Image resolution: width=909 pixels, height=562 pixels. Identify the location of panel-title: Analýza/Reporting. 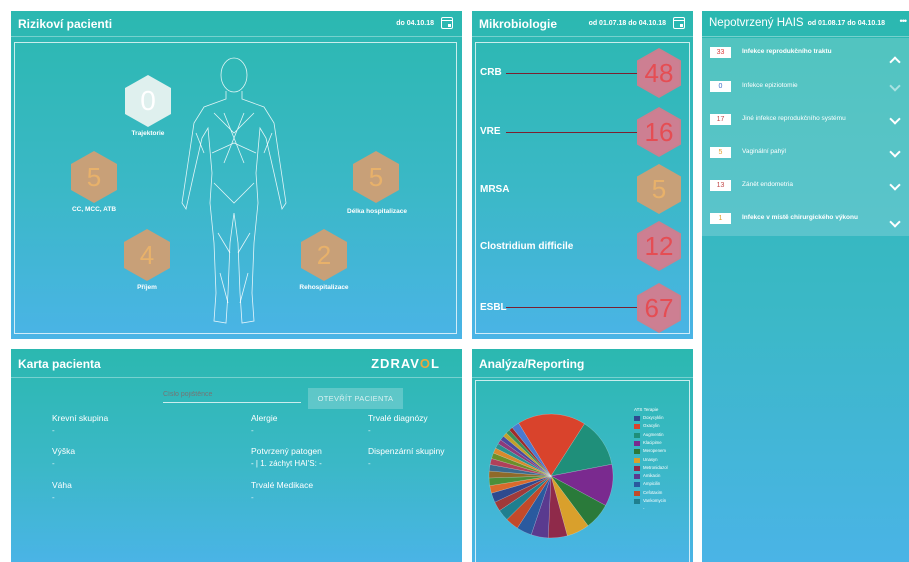
(532, 364).